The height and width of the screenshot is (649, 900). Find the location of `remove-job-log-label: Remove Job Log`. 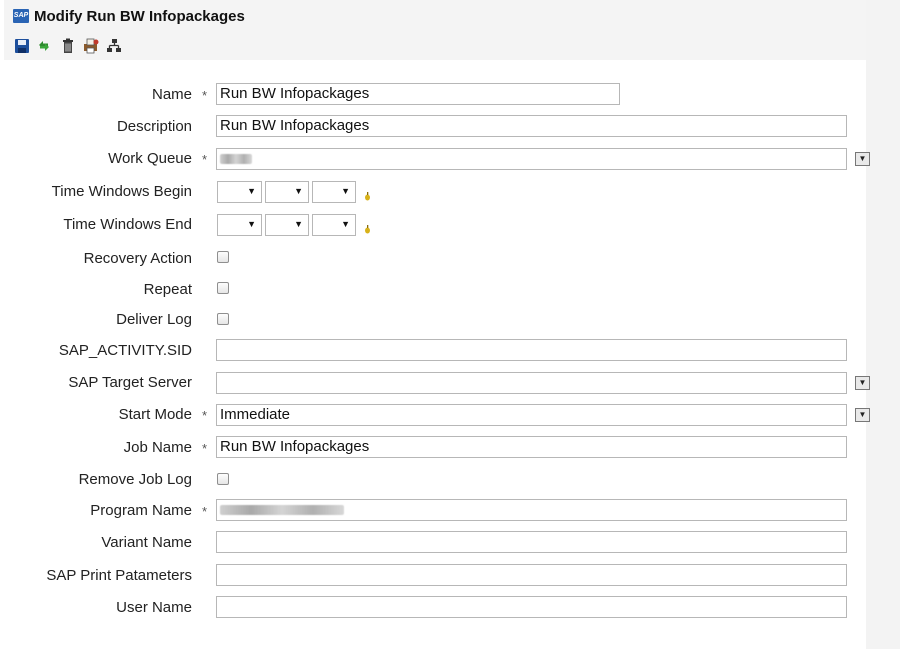

remove-job-log-label: Remove Job Log is located at coordinates (135, 479).